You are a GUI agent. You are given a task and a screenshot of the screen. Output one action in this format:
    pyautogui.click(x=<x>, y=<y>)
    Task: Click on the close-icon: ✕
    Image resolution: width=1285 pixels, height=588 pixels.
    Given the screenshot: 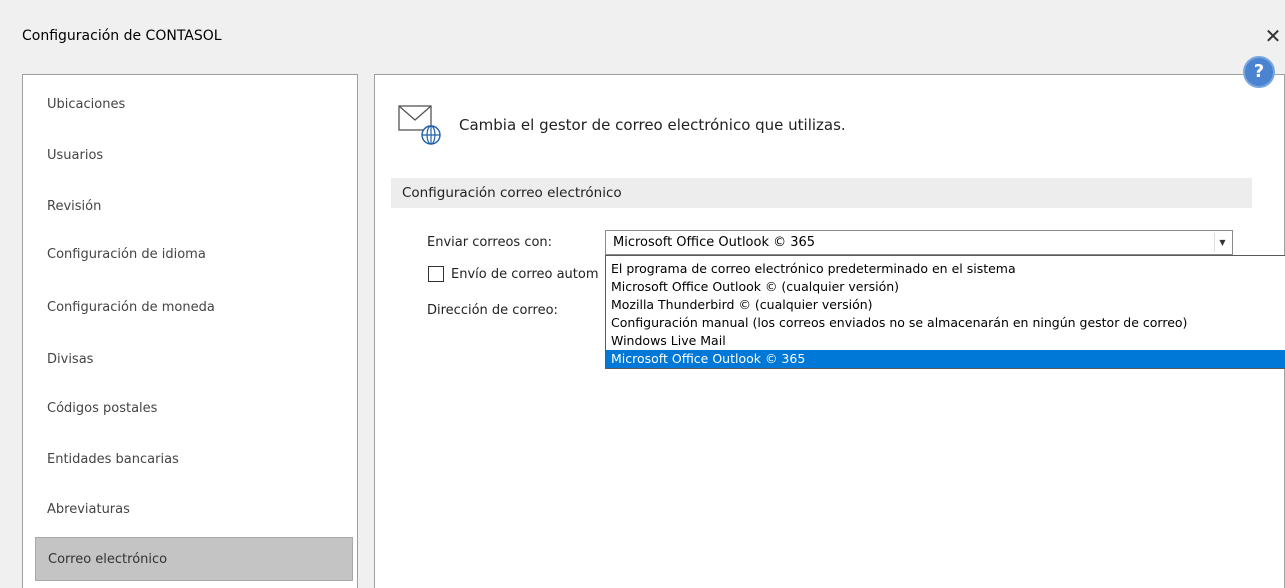 What is the action you would take?
    pyautogui.click(x=1273, y=36)
    